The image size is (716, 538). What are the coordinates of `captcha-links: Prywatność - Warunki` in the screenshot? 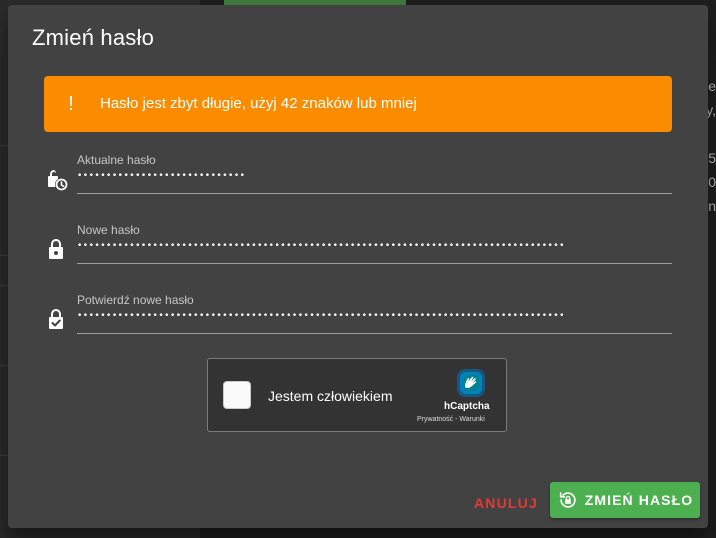 It's located at (451, 419).